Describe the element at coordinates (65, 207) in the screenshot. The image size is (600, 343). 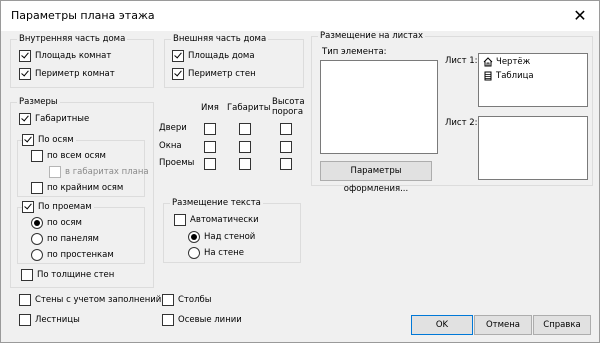
I see `by-openings-label: По проемам` at that location.